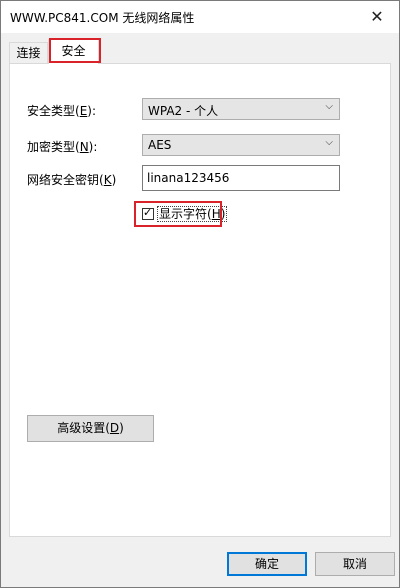  What do you see at coordinates (241, 145) in the screenshot?
I see `encryption-type-select: AES ⌵` at bounding box center [241, 145].